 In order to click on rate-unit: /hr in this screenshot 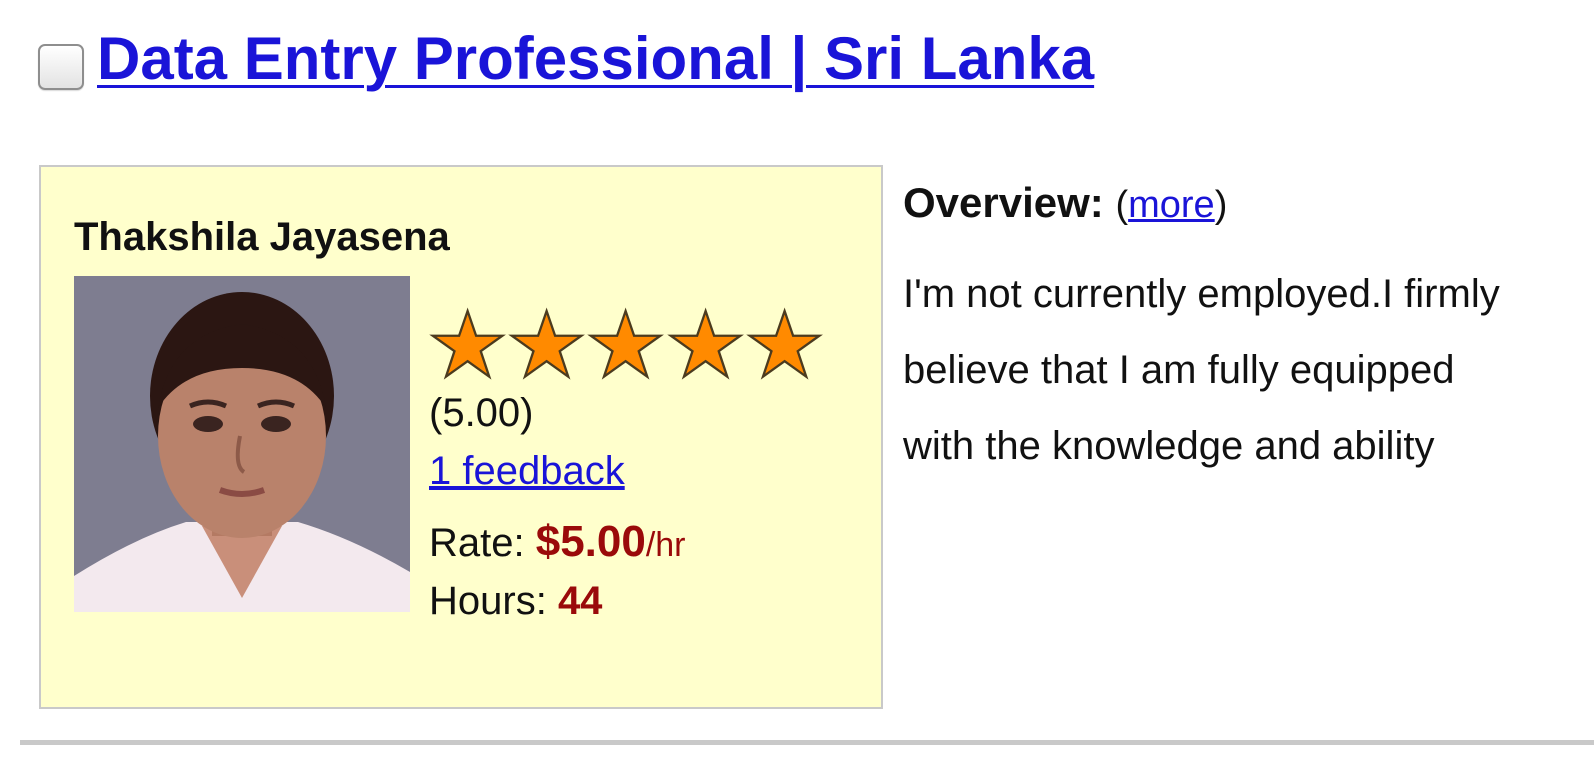, I will do `click(665, 545)`.